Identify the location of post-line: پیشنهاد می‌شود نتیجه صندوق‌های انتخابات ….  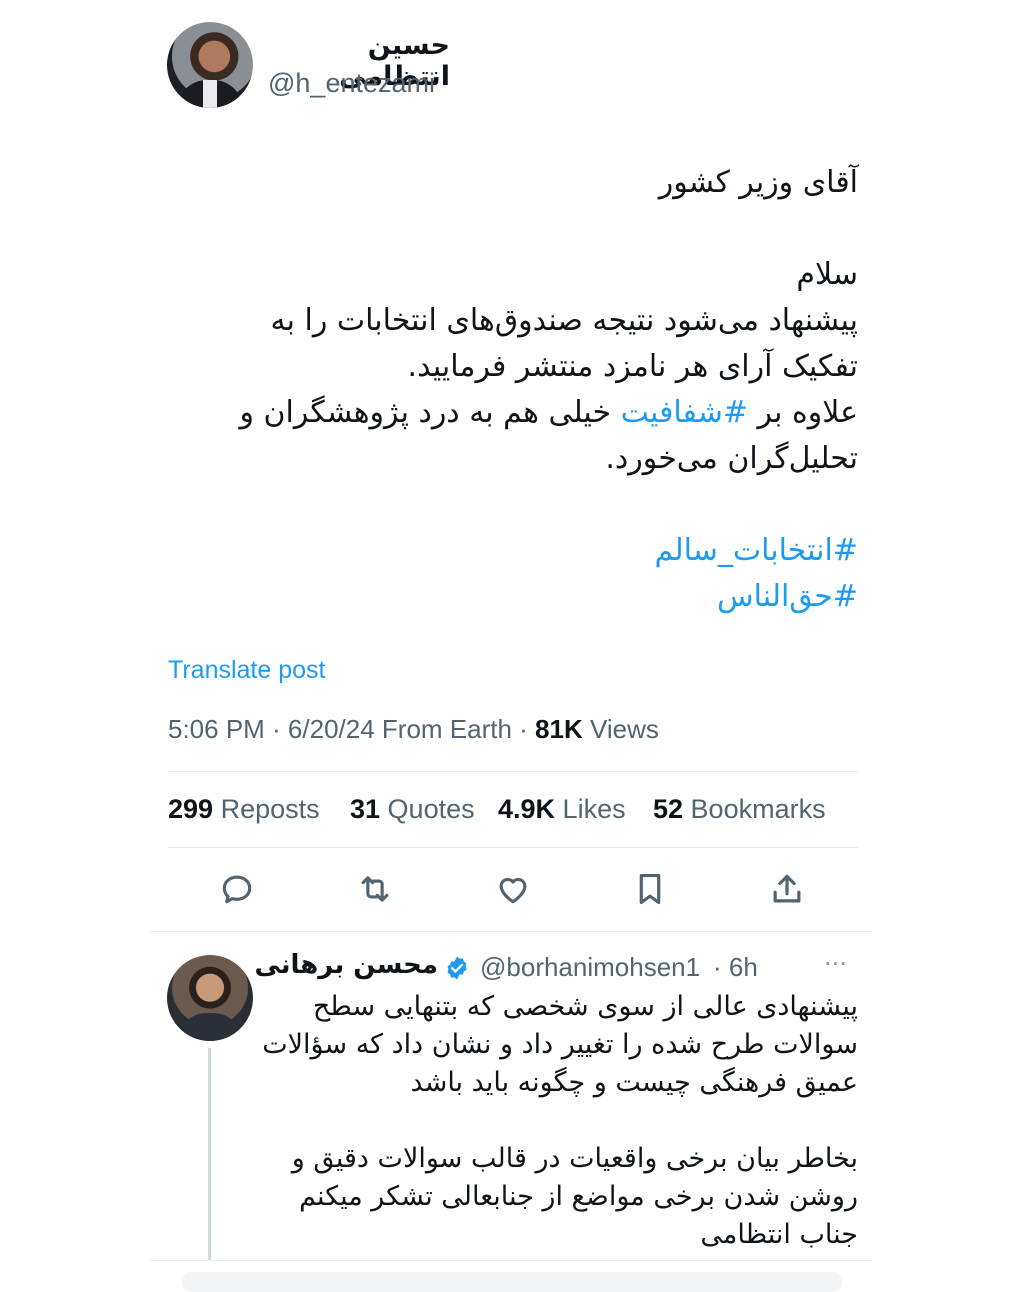
(564, 320).